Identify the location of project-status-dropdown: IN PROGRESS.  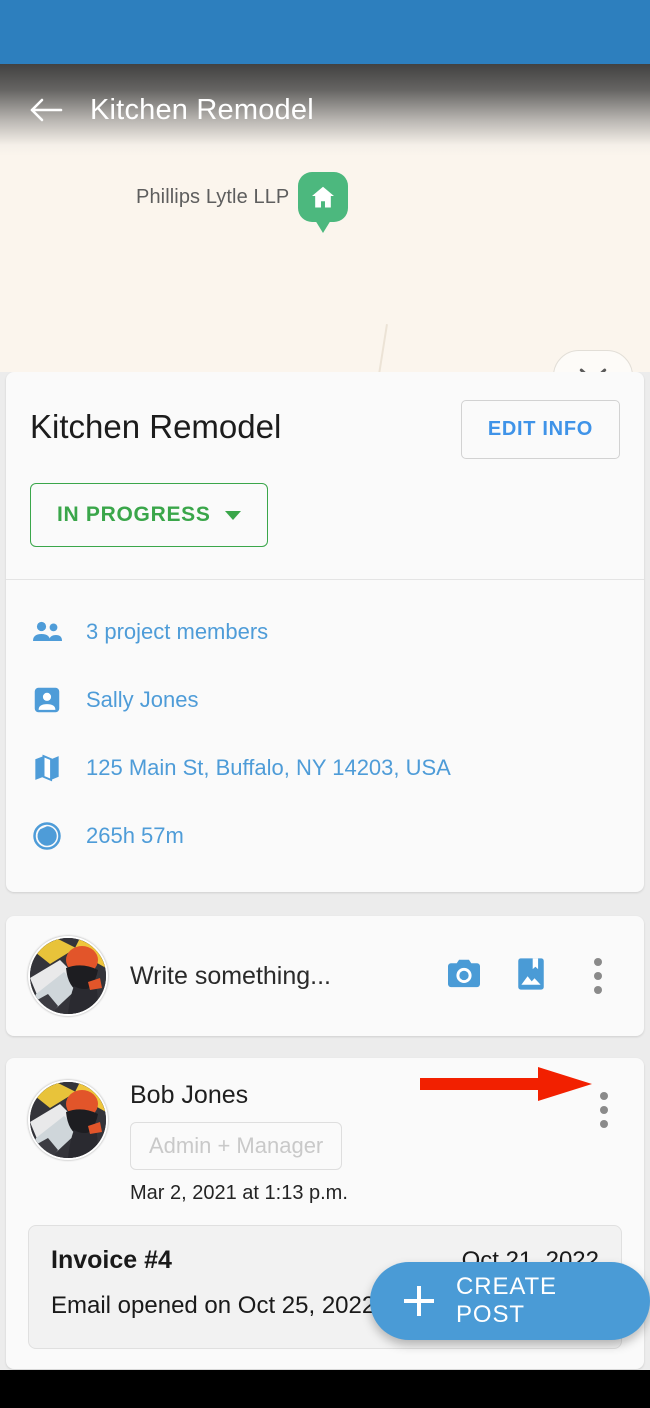
(149, 515).